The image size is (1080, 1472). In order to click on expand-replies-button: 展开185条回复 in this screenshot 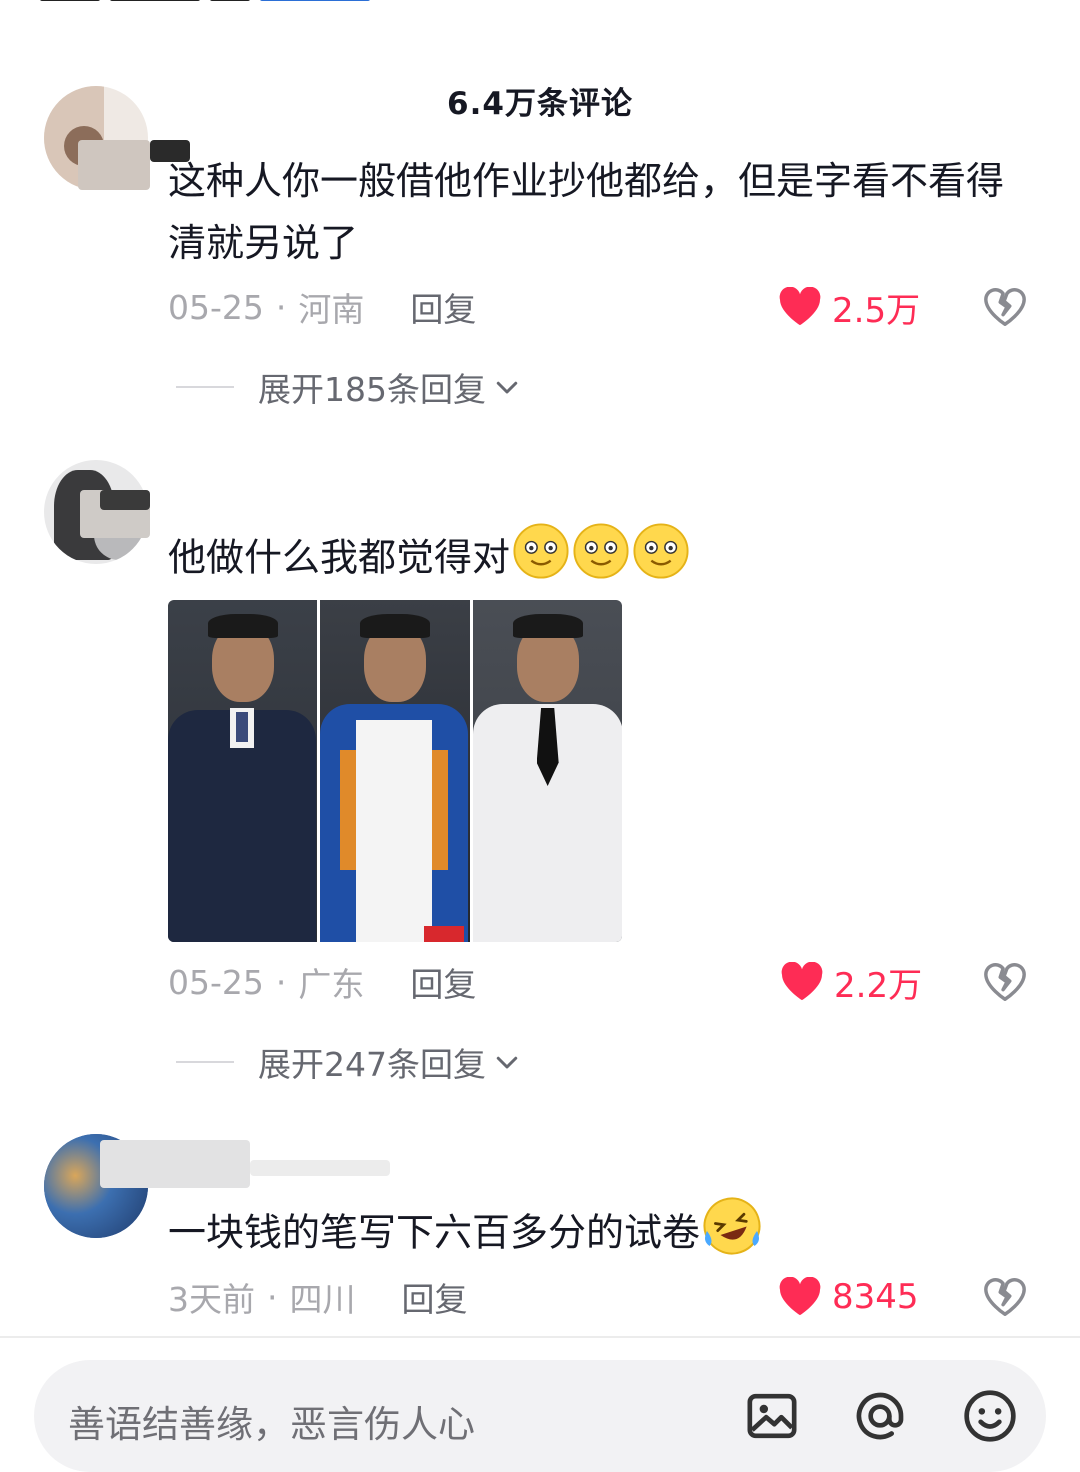, I will do `click(349, 387)`.